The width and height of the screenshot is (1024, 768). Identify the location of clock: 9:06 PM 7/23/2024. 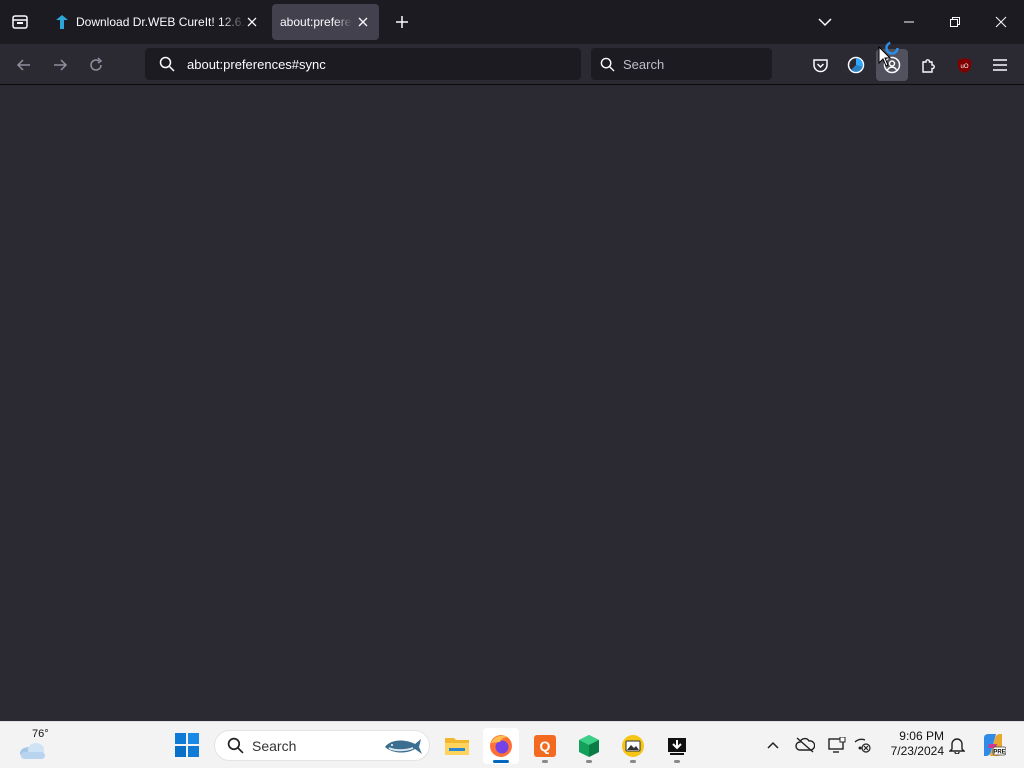
(912, 744).